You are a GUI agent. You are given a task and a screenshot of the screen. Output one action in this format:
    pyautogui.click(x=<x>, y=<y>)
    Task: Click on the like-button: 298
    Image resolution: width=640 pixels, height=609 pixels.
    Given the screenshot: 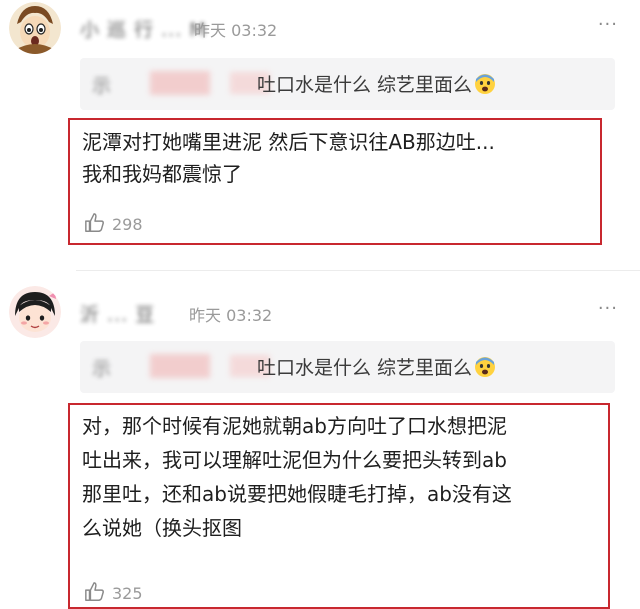 What is the action you would take?
    pyautogui.click(x=113, y=223)
    